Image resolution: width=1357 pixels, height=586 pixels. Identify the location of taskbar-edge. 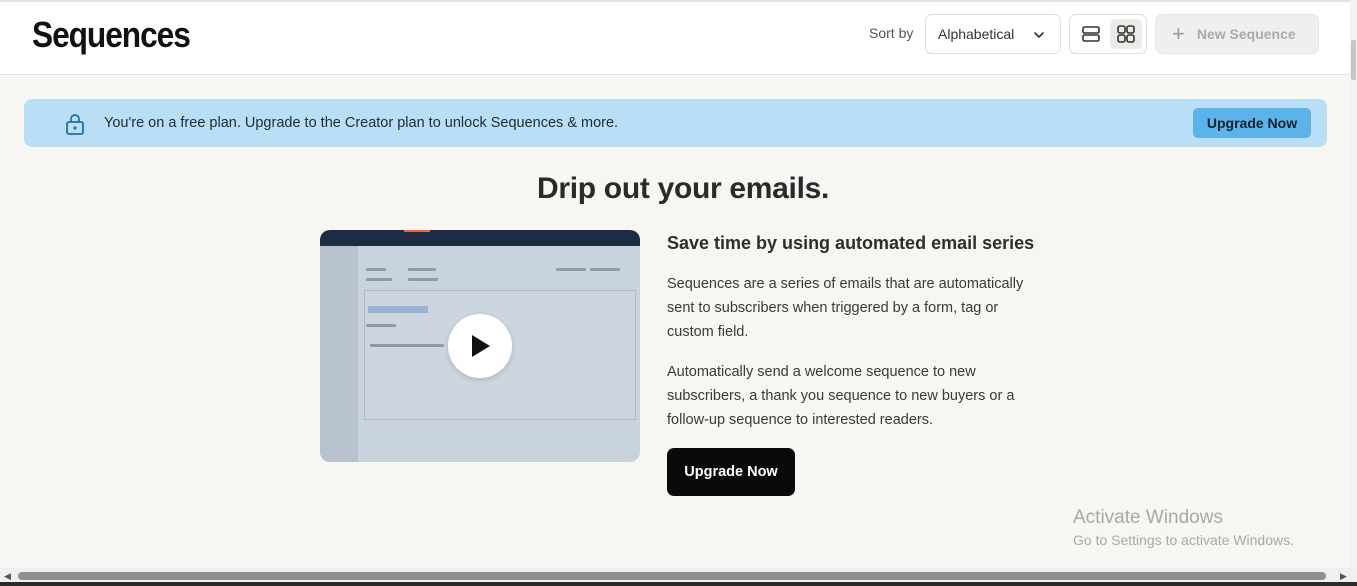
(678, 584).